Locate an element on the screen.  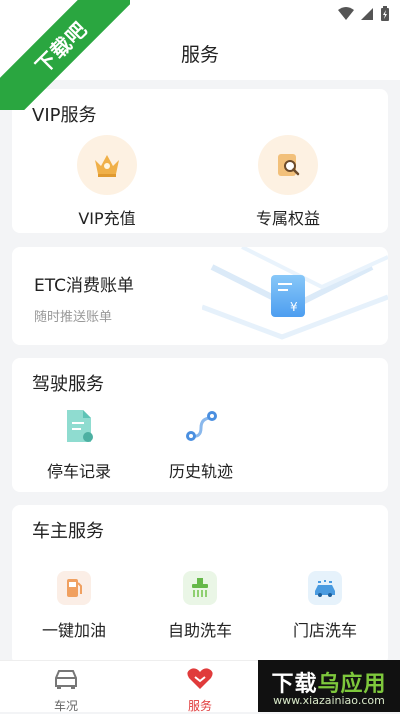
route-history-label: 历史轨迹 is located at coordinates (200, 471).